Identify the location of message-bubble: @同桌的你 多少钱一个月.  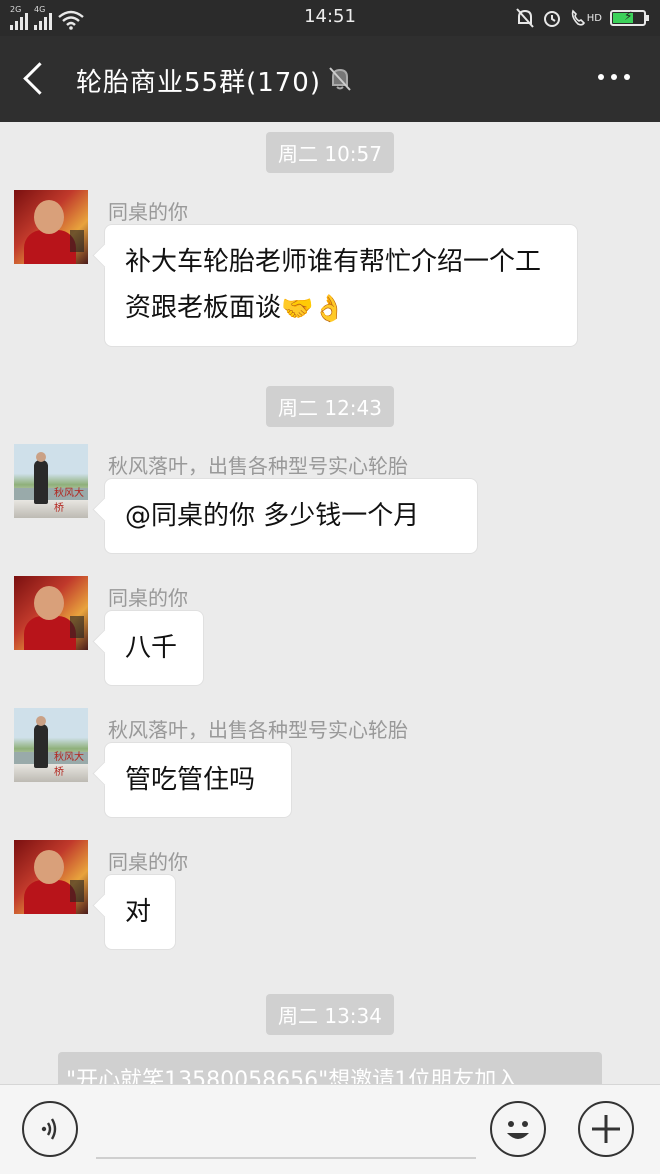
(291, 516).